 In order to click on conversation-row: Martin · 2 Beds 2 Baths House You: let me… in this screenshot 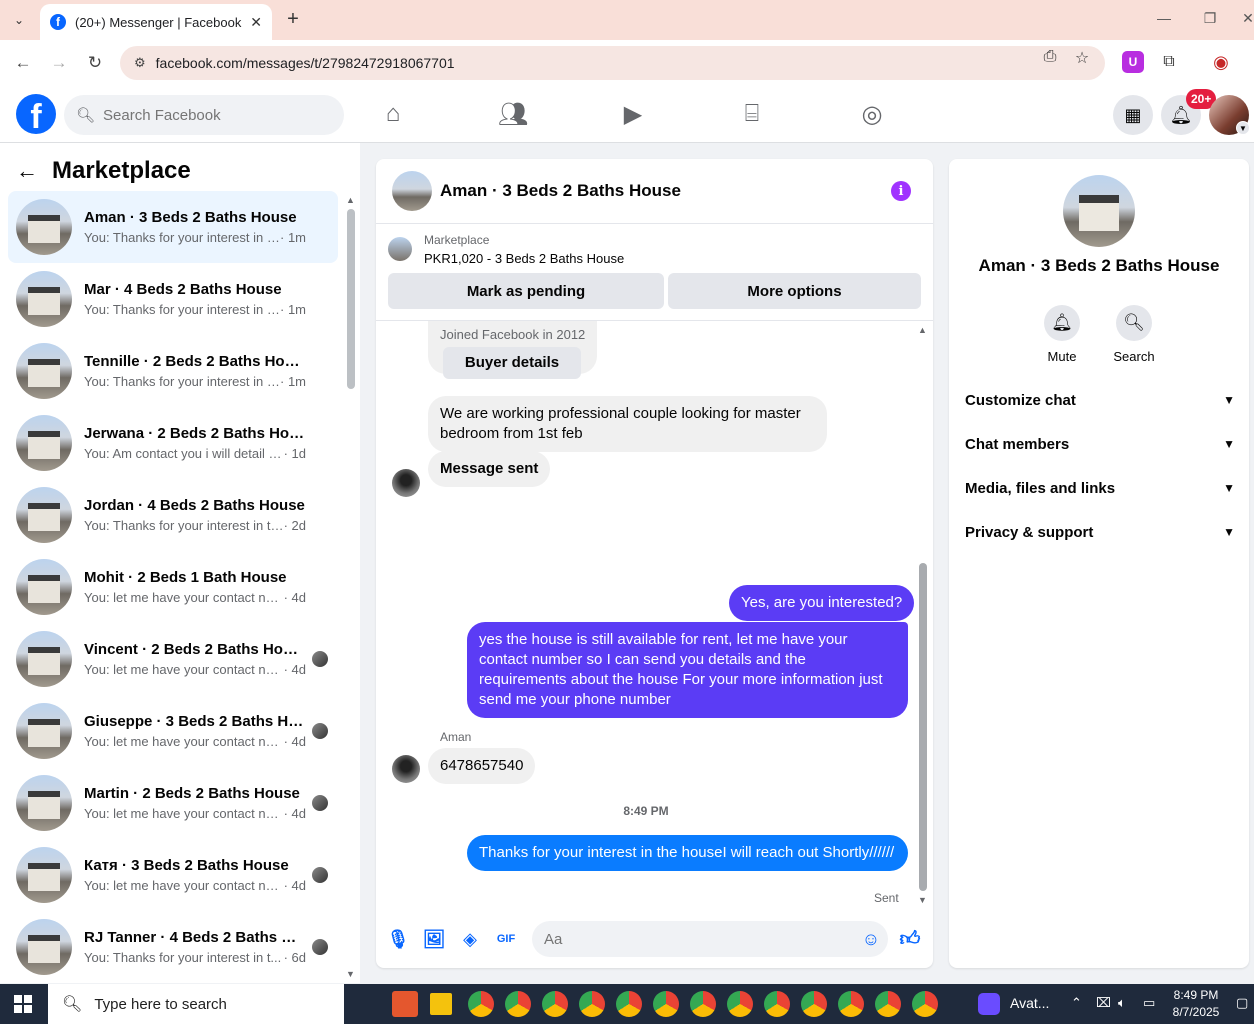, I will do `click(173, 803)`.